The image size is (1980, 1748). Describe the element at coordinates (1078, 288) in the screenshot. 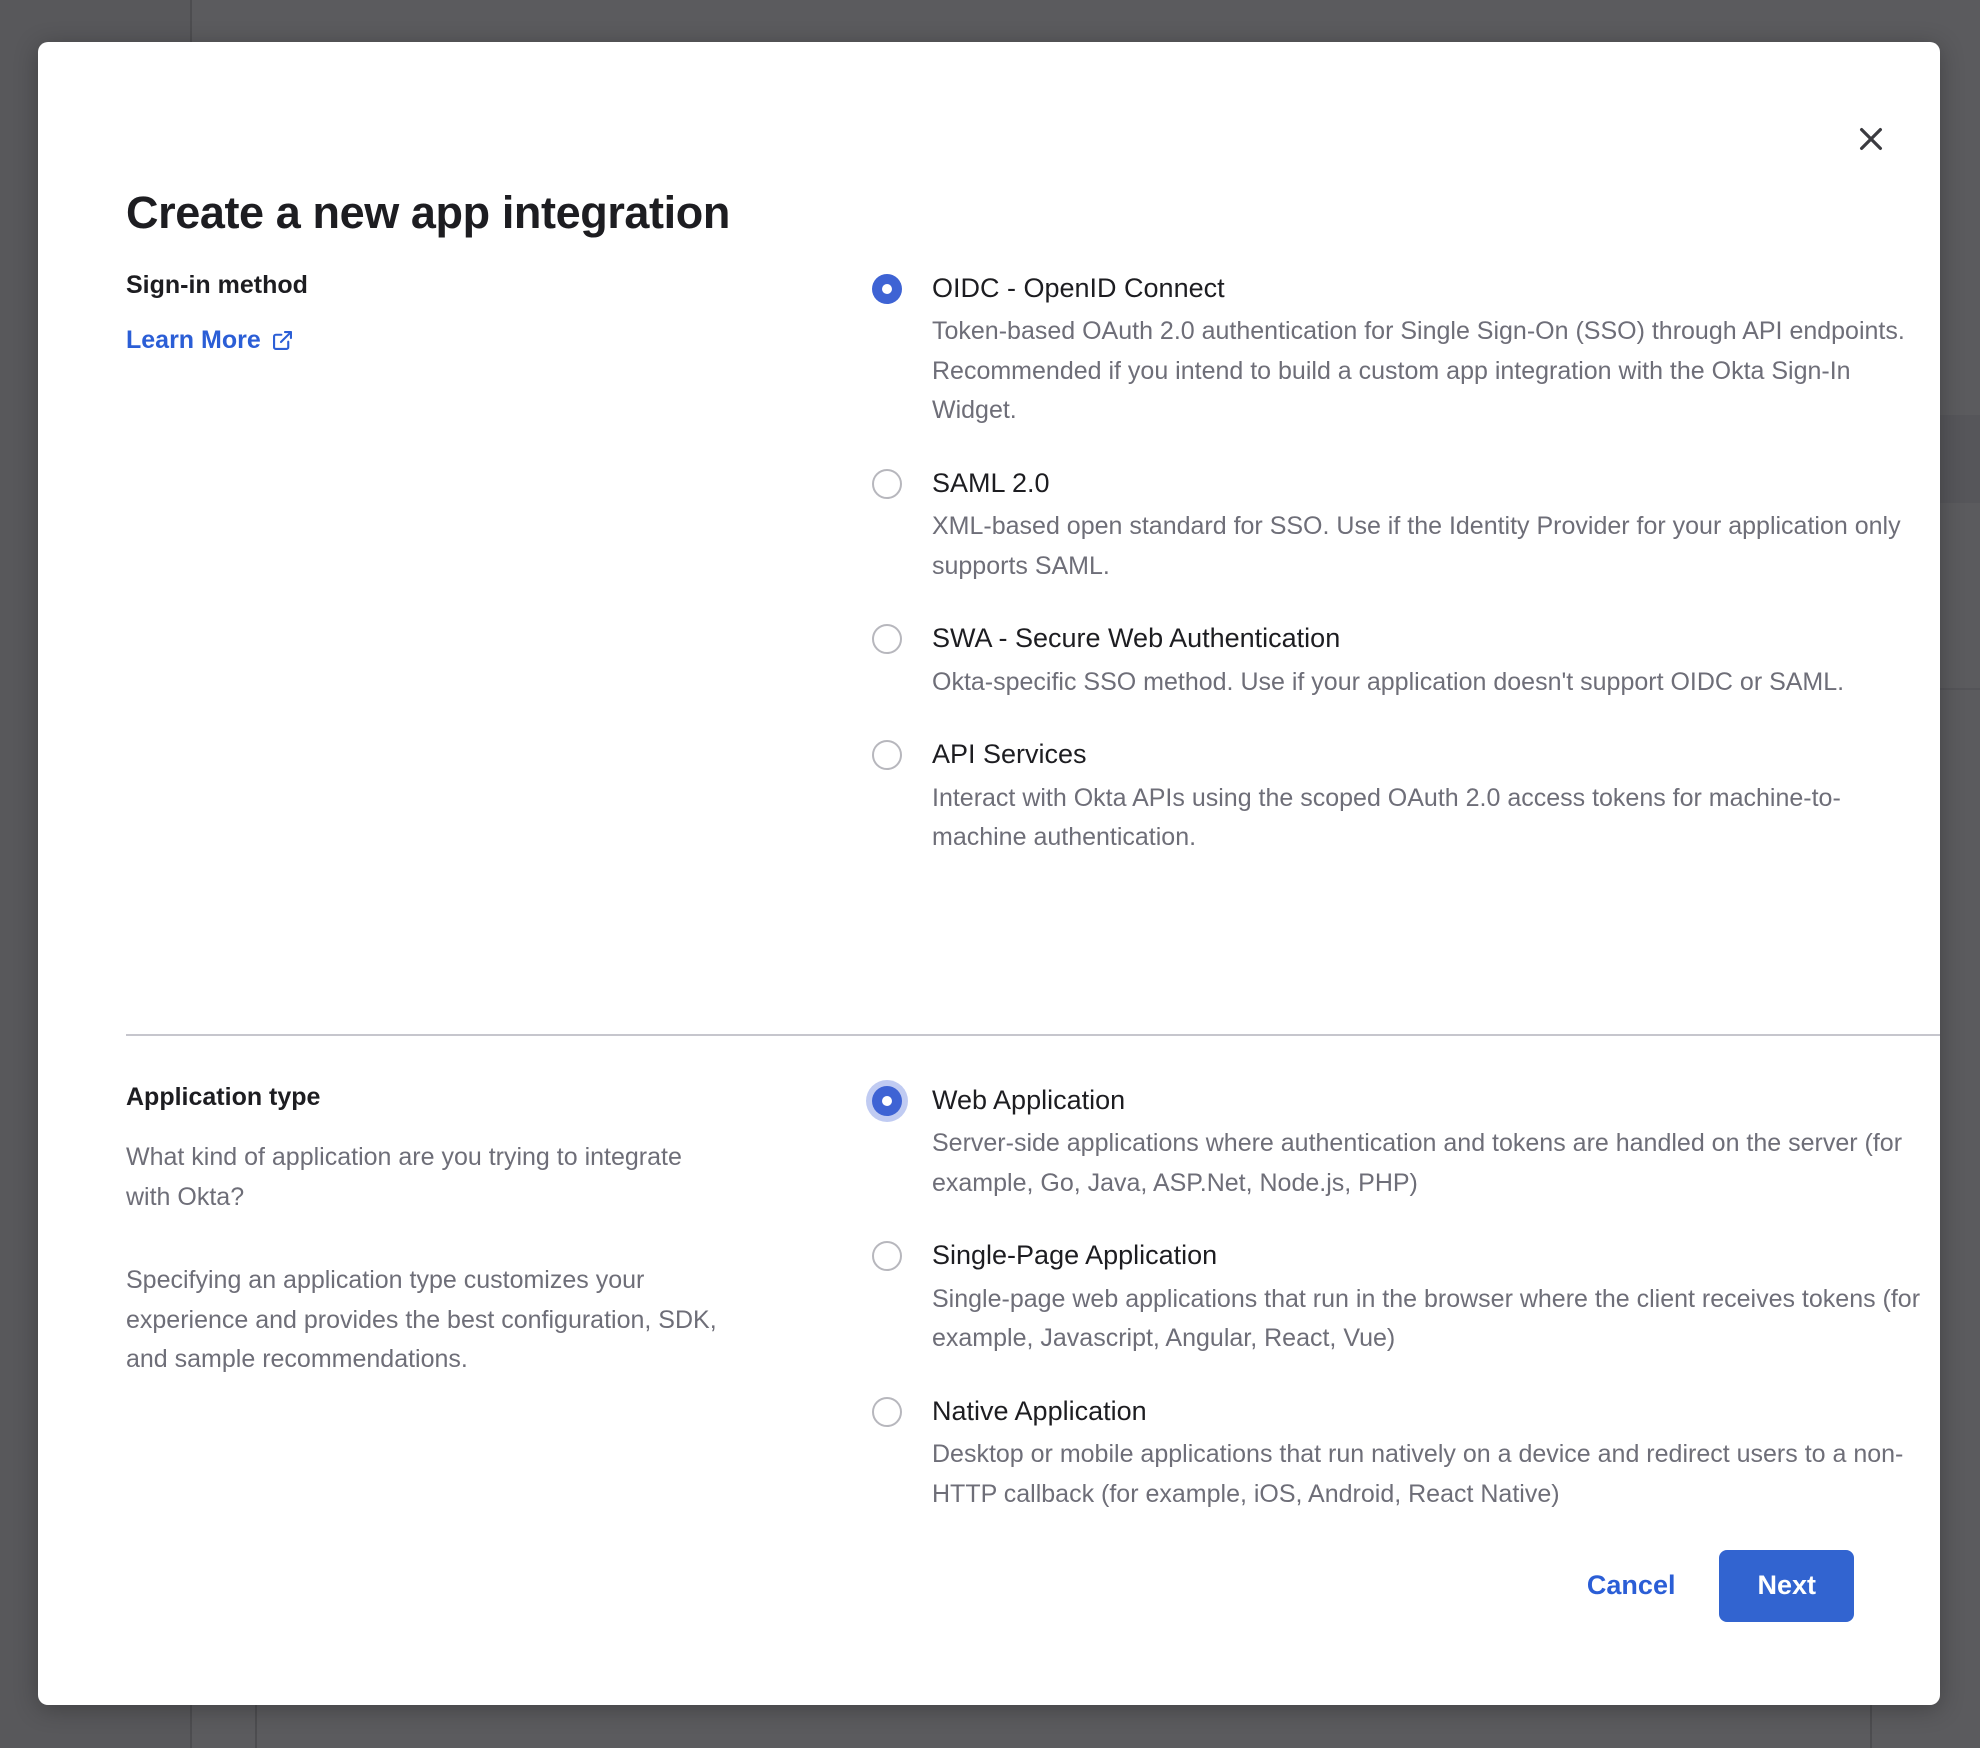

I see `sign-in-method-option-label: OIDC - OpenID Connect` at that location.